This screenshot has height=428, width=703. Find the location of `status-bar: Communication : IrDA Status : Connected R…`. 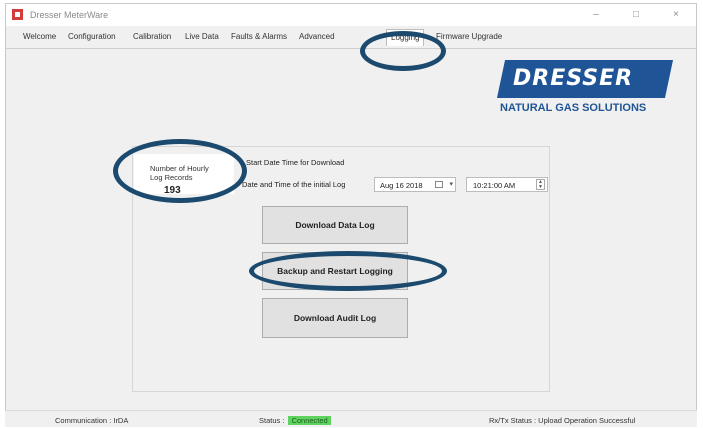

status-bar: Communication : IrDA Status : Connected R… is located at coordinates (351, 418).